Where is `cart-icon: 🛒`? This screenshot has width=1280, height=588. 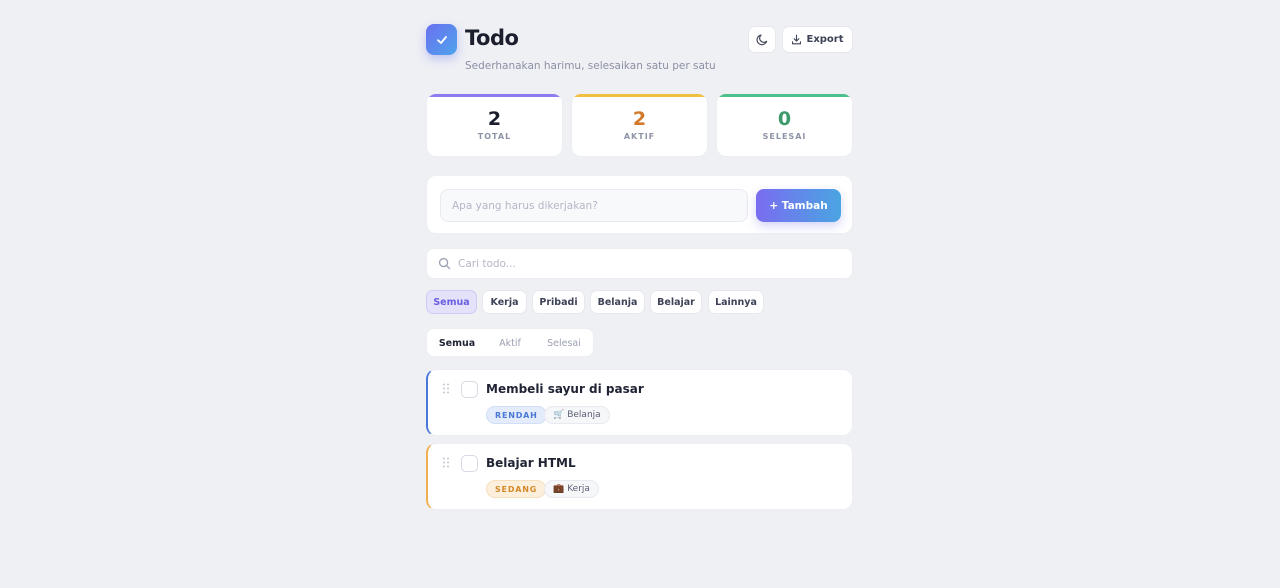 cart-icon: 🛒 is located at coordinates (559, 415).